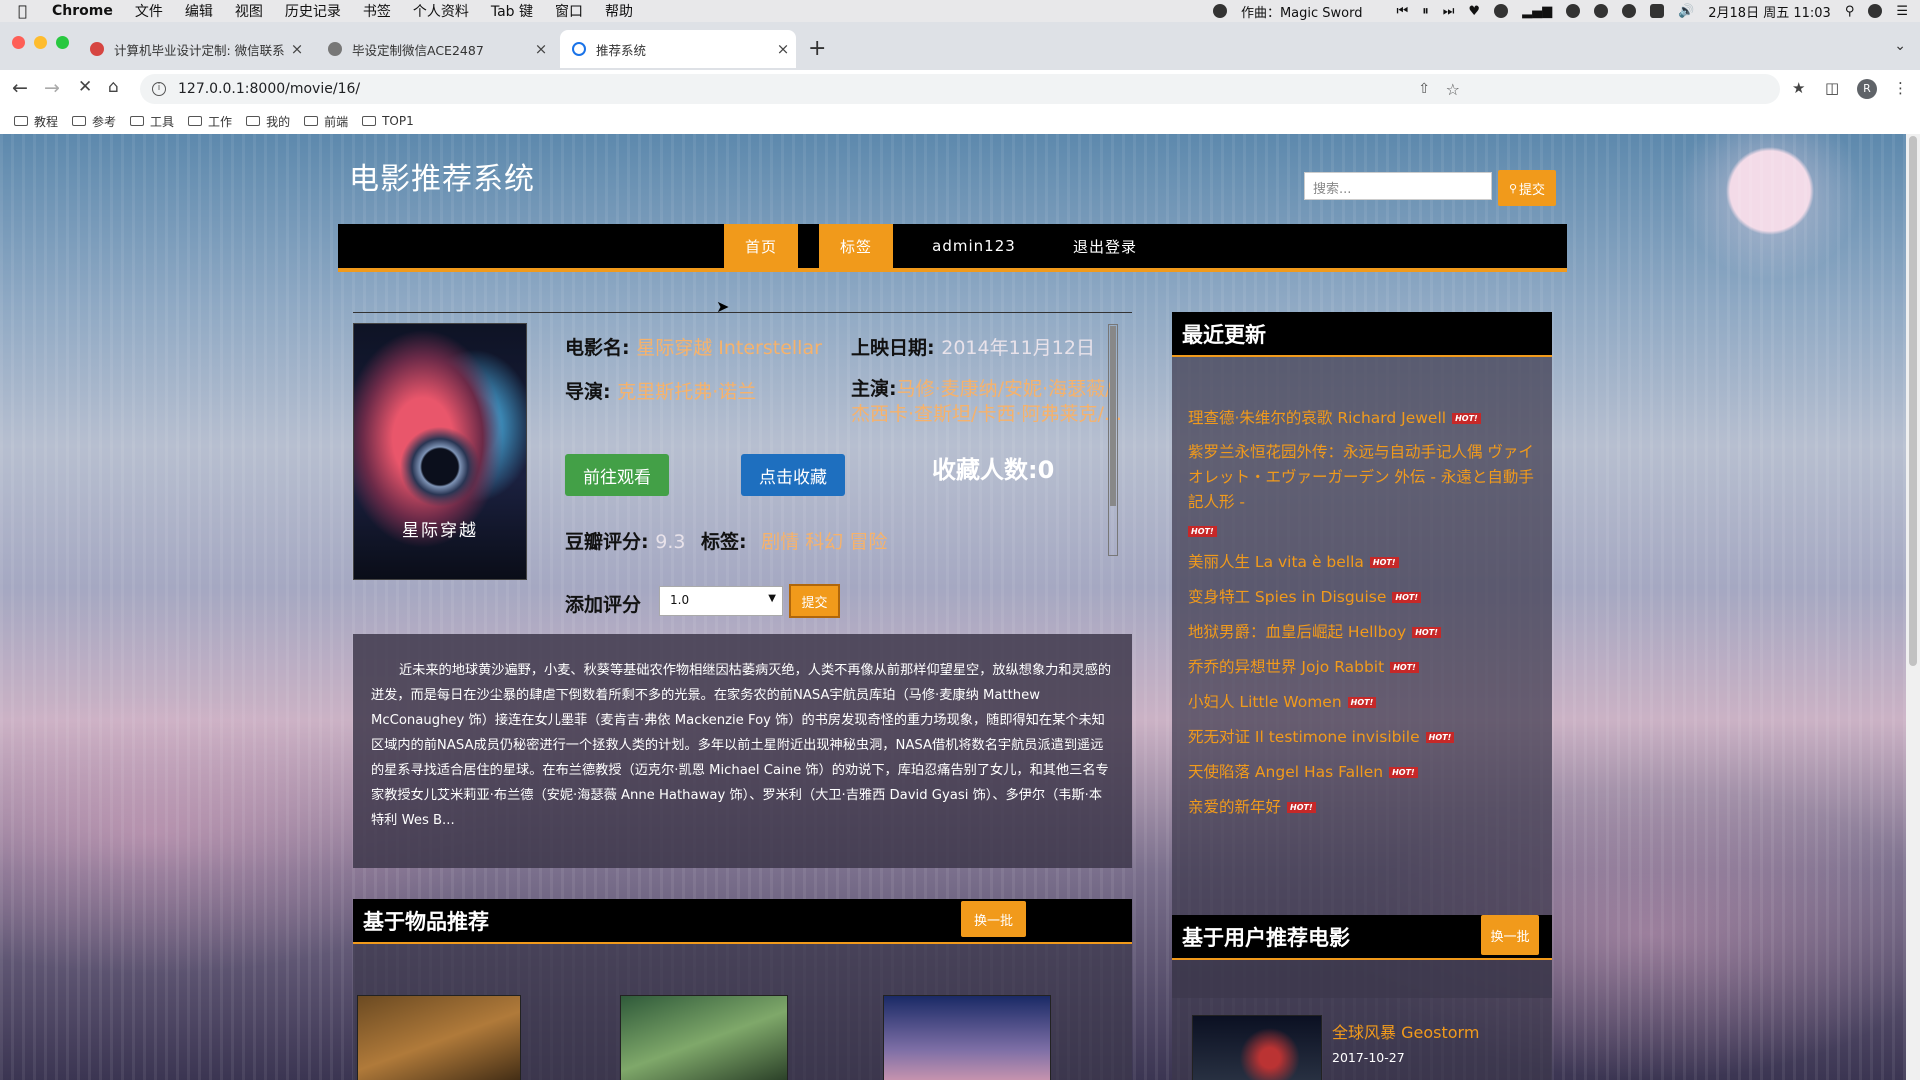 Image resolution: width=1920 pixels, height=1080 pixels. What do you see at coordinates (398, 121) in the screenshot?
I see `bookmark-label: TOP1` at bounding box center [398, 121].